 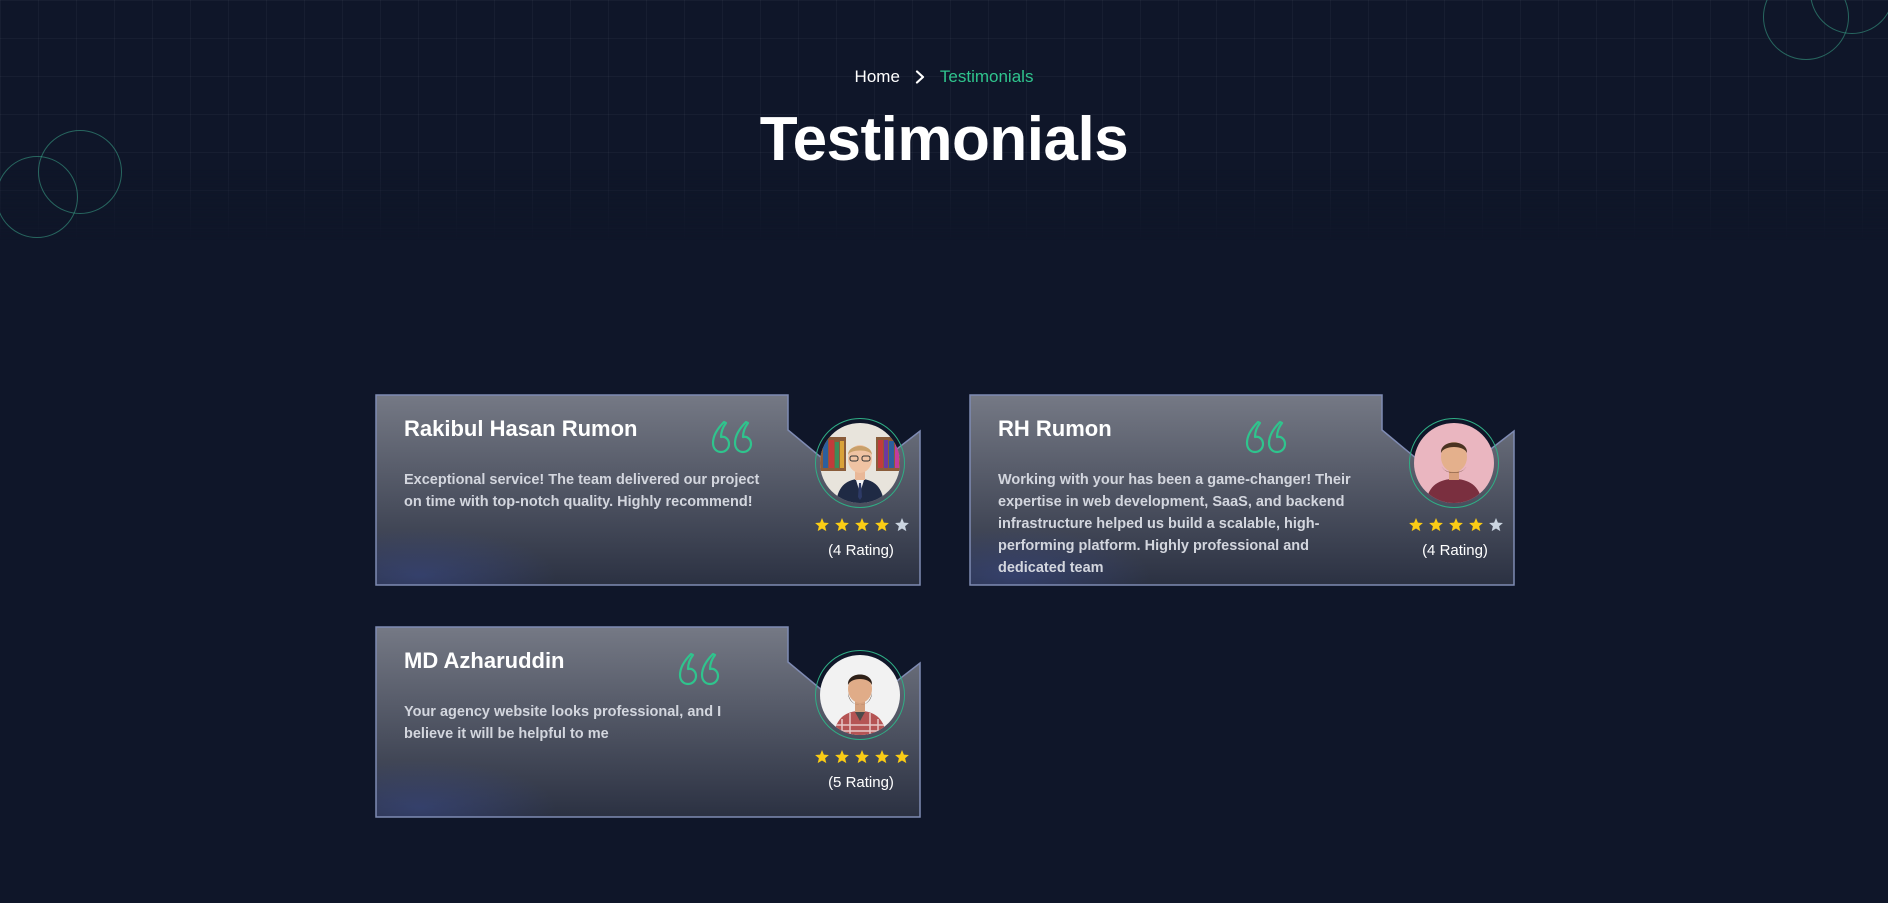 I want to click on breadcrumb: Home Testimonials, so click(x=944, y=77).